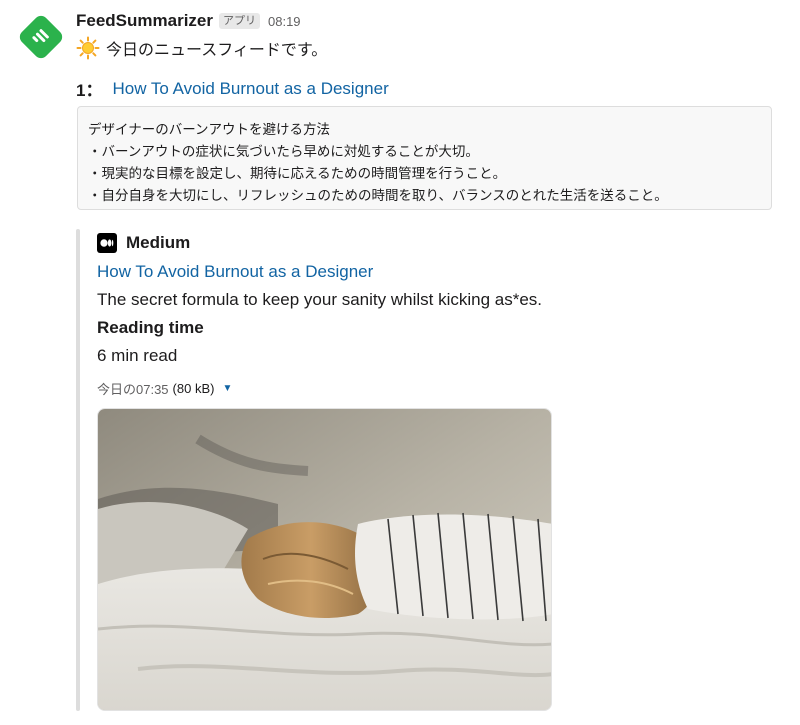 Image resolution: width=800 pixels, height=725 pixels. What do you see at coordinates (227, 388) in the screenshot?
I see `collapse-caret-icon: ▼` at bounding box center [227, 388].